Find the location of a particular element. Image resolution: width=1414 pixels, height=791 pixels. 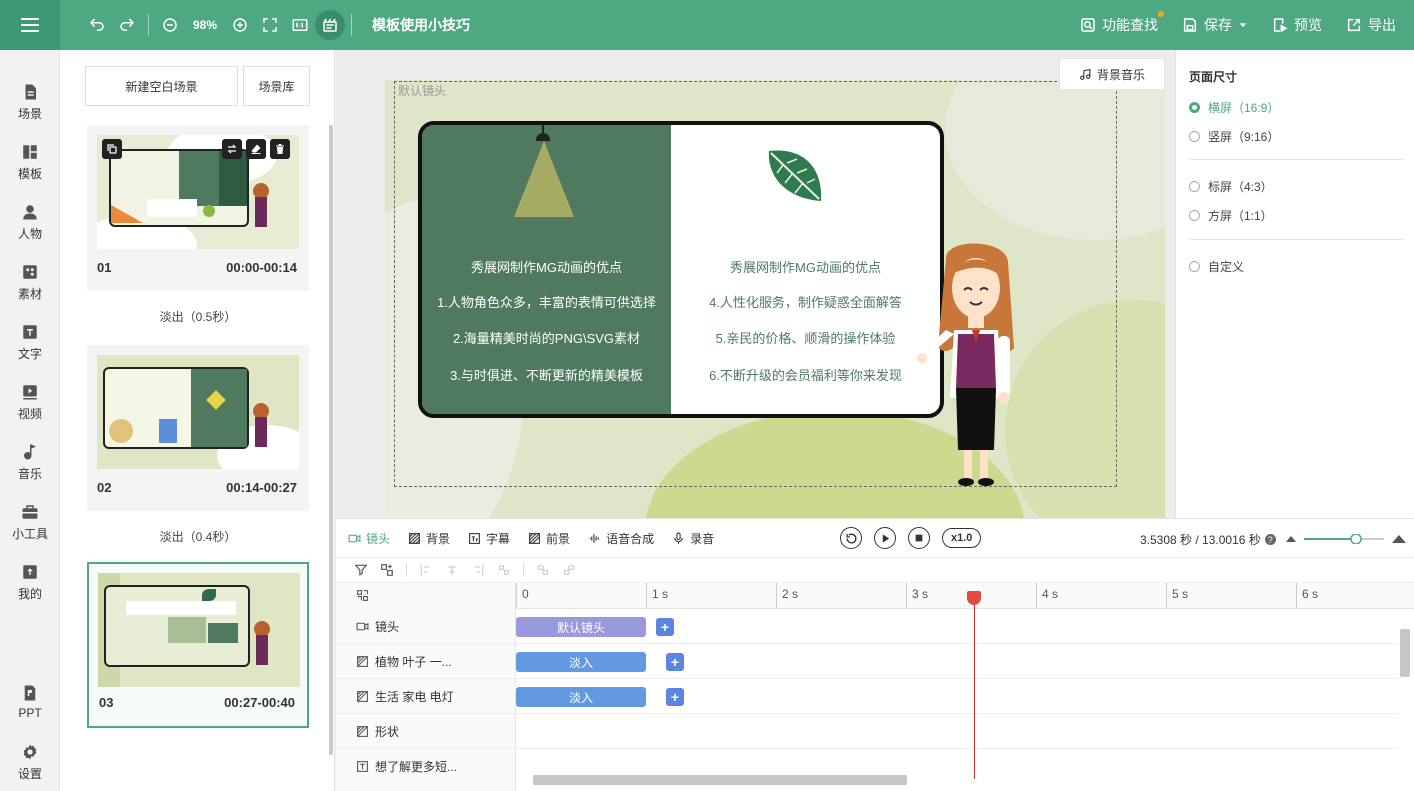

tab-record: 录音 is located at coordinates (693, 538).